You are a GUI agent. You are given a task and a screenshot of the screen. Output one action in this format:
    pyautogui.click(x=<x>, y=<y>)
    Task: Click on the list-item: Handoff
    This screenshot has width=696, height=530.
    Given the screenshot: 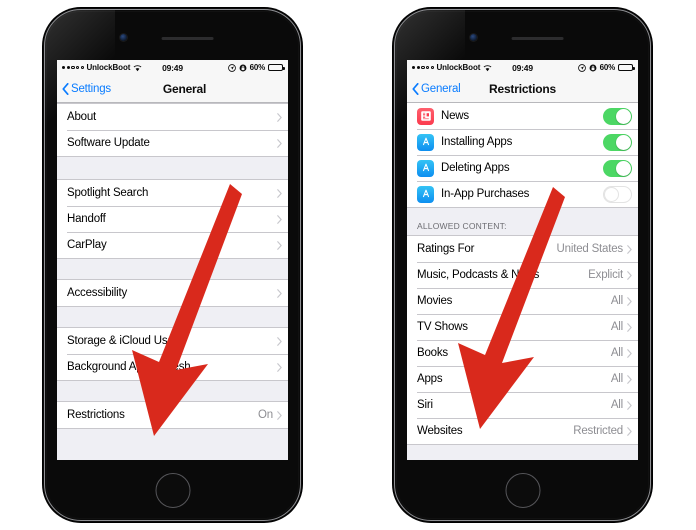 What is the action you would take?
    pyautogui.click(x=172, y=219)
    